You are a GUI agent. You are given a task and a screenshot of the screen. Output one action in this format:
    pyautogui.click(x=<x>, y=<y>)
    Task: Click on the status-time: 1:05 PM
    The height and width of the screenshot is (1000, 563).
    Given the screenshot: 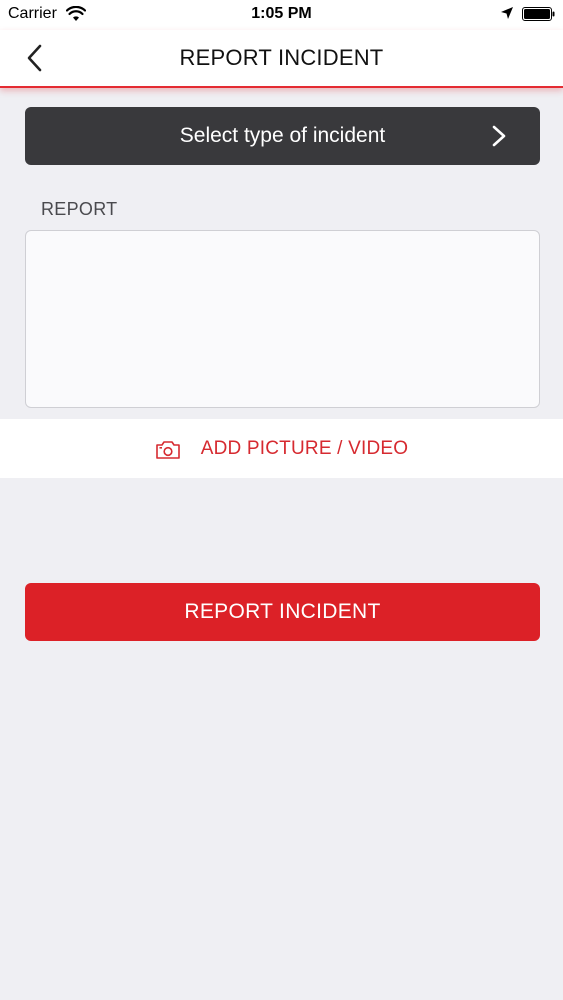 What is the action you would take?
    pyautogui.click(x=281, y=13)
    